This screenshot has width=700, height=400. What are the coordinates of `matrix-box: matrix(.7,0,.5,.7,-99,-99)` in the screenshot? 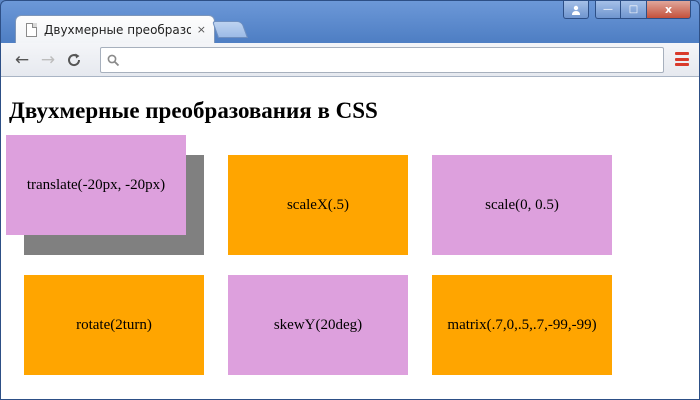 It's located at (522, 325).